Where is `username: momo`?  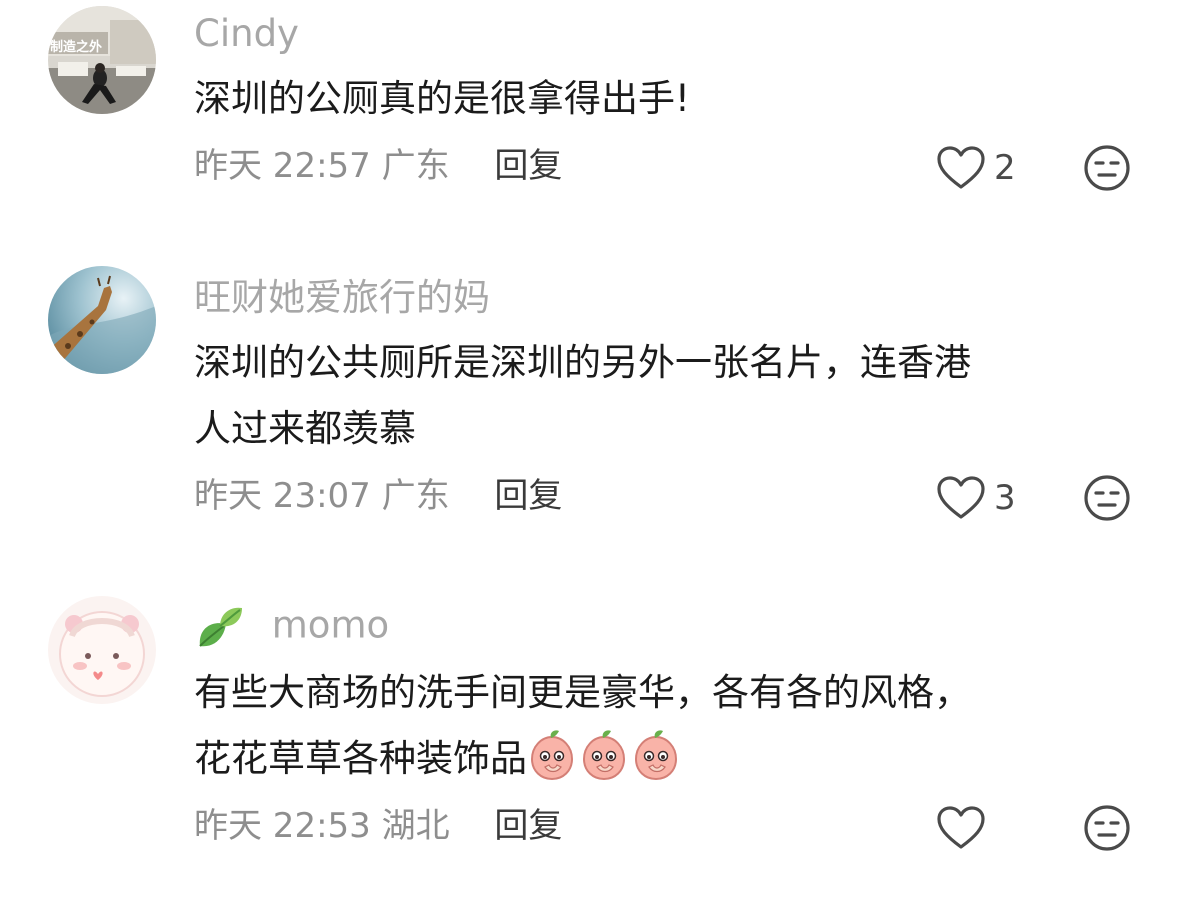 username: momo is located at coordinates (291, 627).